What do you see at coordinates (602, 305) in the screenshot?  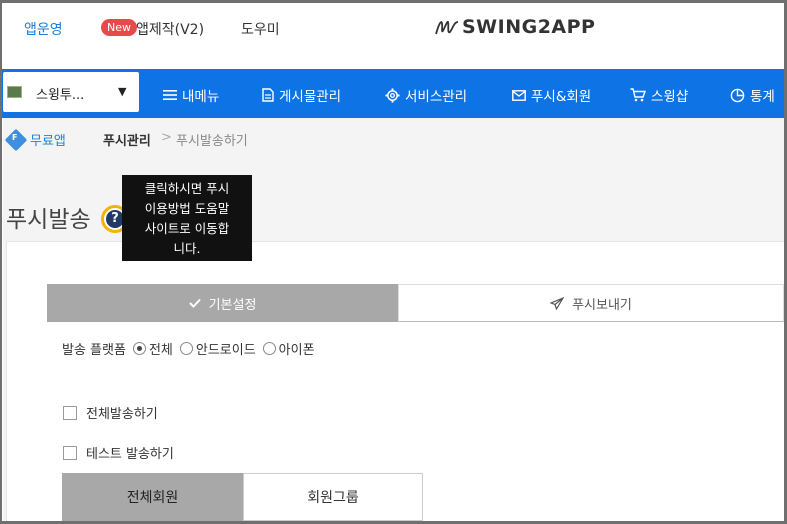 I see `tab-label: 푸시보내기` at bounding box center [602, 305].